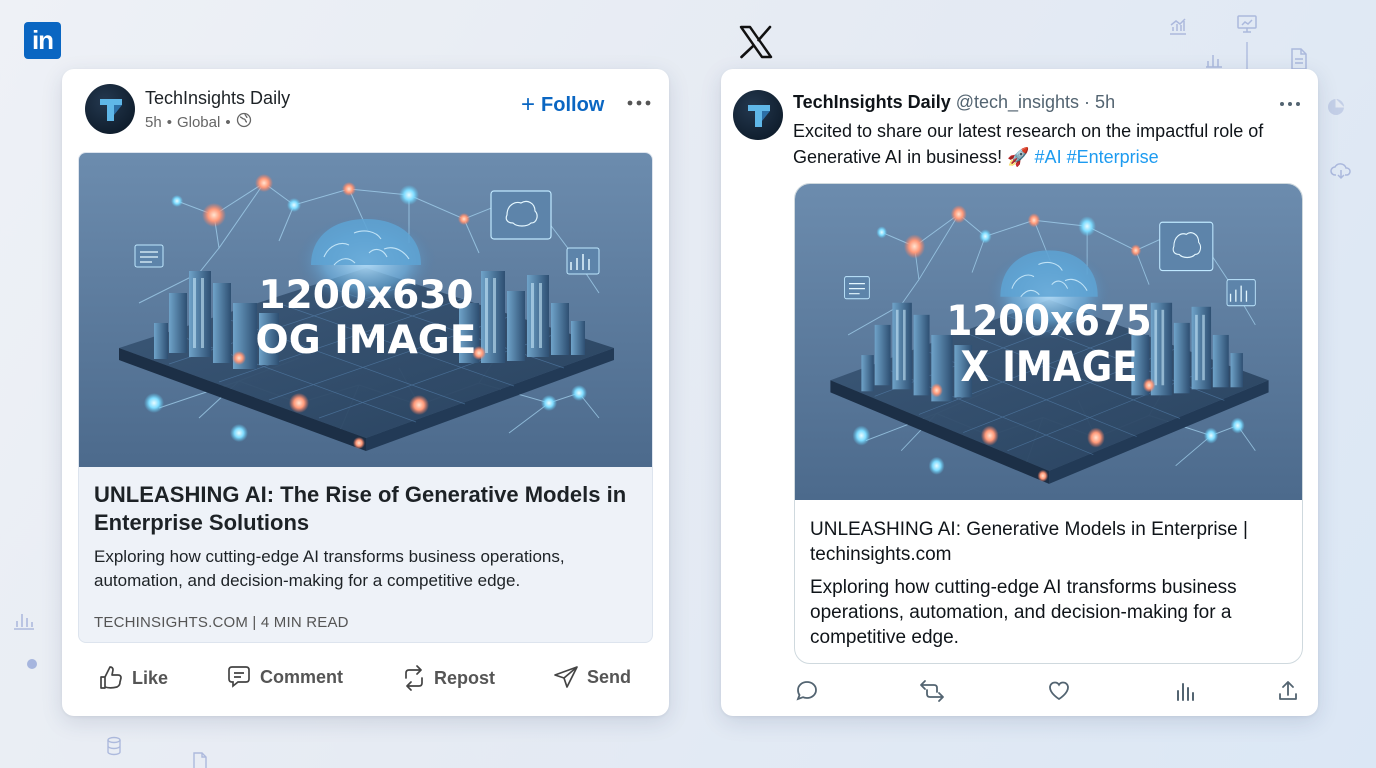 The width and height of the screenshot is (1376, 768). I want to click on send-button: Send, so click(592, 677).